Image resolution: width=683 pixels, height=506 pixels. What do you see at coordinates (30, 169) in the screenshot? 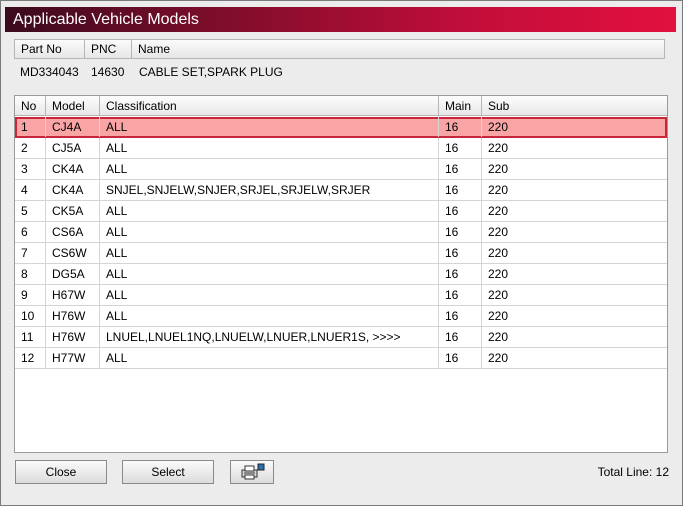
I see `cell-no: 3` at bounding box center [30, 169].